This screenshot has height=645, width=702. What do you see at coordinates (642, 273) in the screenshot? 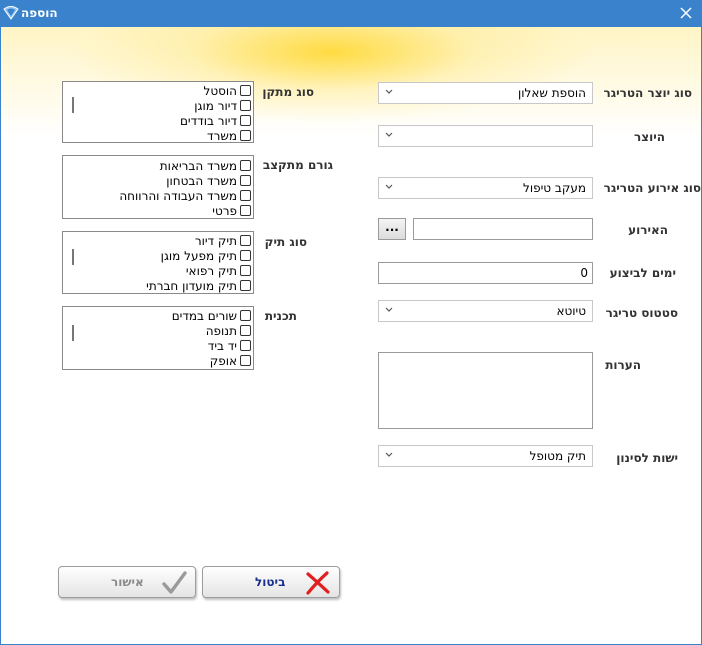
I see `days-to-execute-label: ימים לביצוע` at bounding box center [642, 273].